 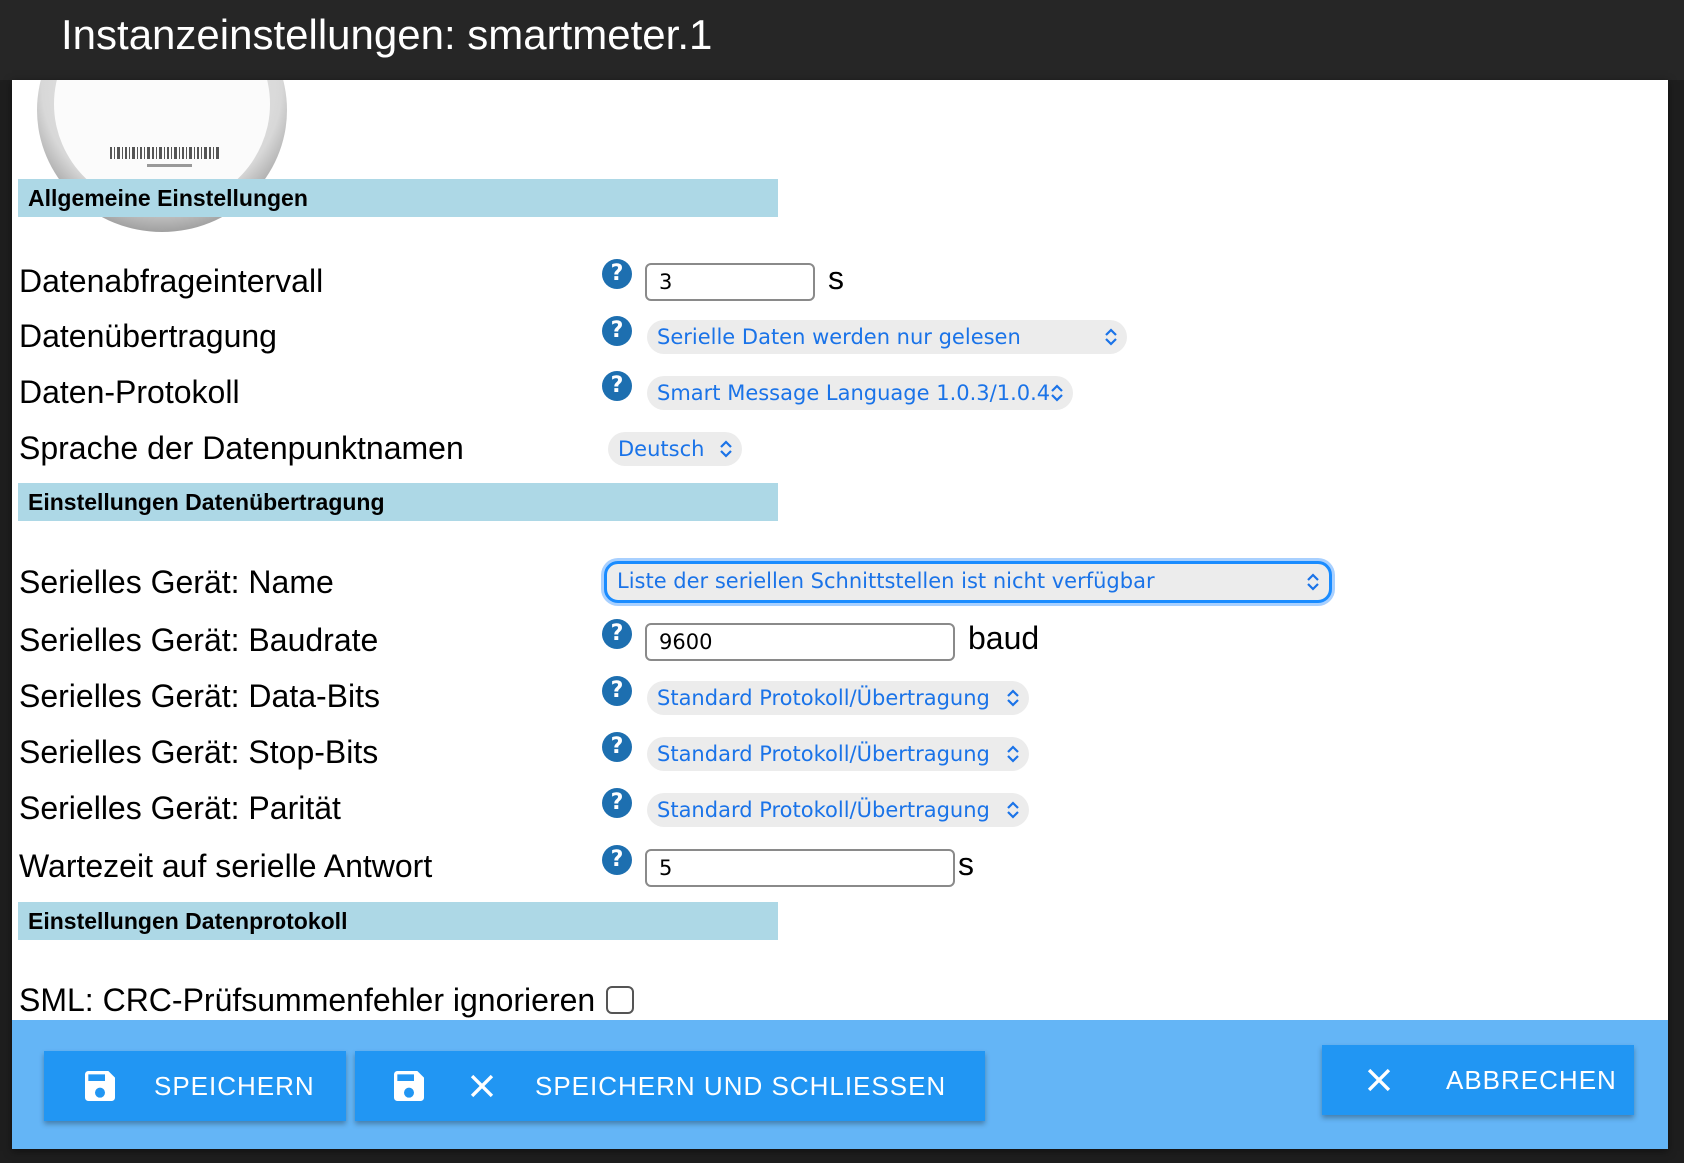 What do you see at coordinates (398, 921) in the screenshot?
I see `section-protocol: Einstellungen Datenprotokoll` at bounding box center [398, 921].